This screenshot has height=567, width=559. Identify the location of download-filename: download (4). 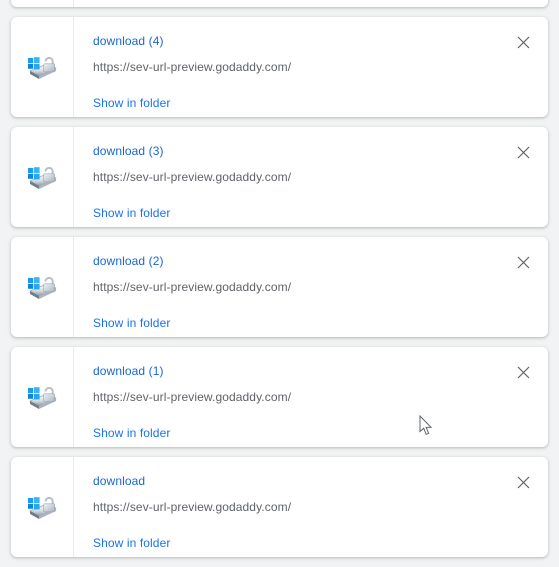
(128, 41).